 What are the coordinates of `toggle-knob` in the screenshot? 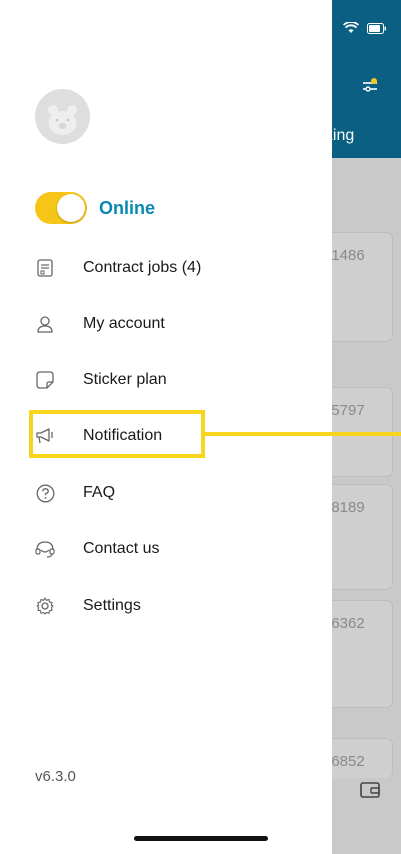 It's located at (71, 208).